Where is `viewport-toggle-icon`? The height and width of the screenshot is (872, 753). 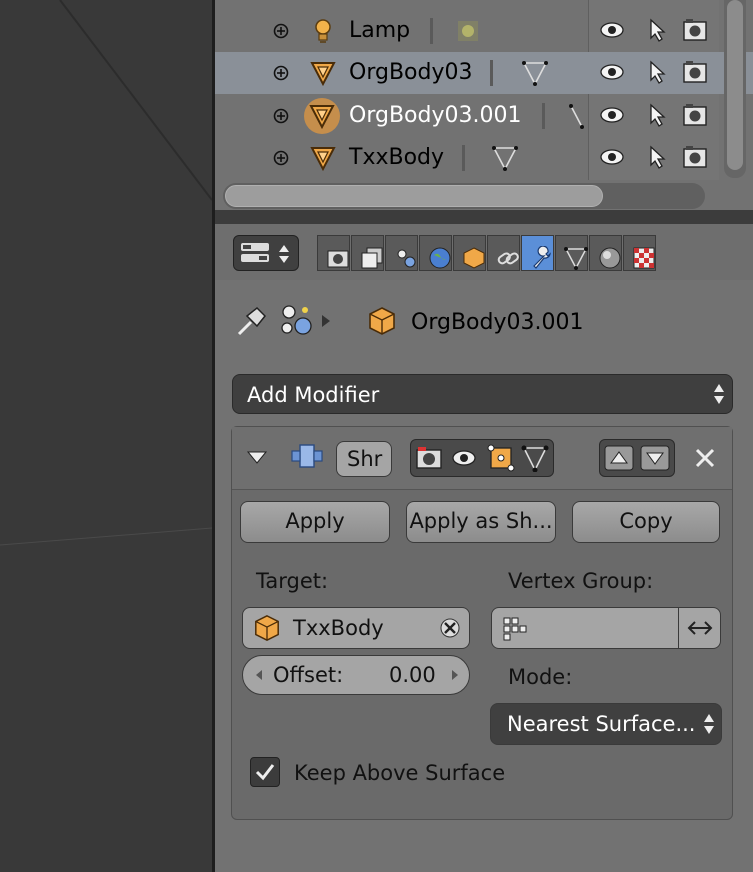
viewport-toggle-icon is located at coordinates (464, 458).